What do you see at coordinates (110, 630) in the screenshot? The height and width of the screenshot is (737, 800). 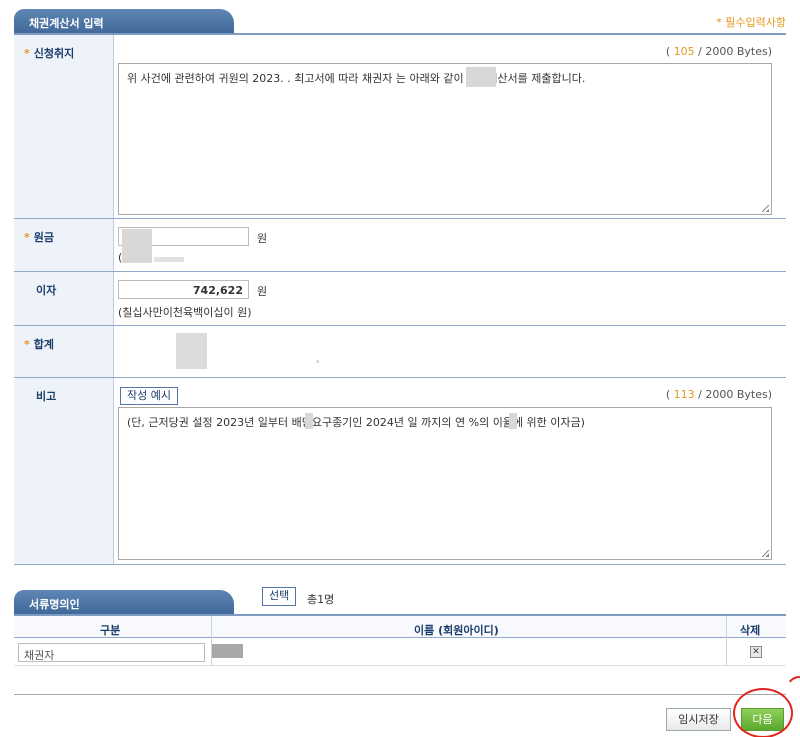 I see `col-type: 구분` at bounding box center [110, 630].